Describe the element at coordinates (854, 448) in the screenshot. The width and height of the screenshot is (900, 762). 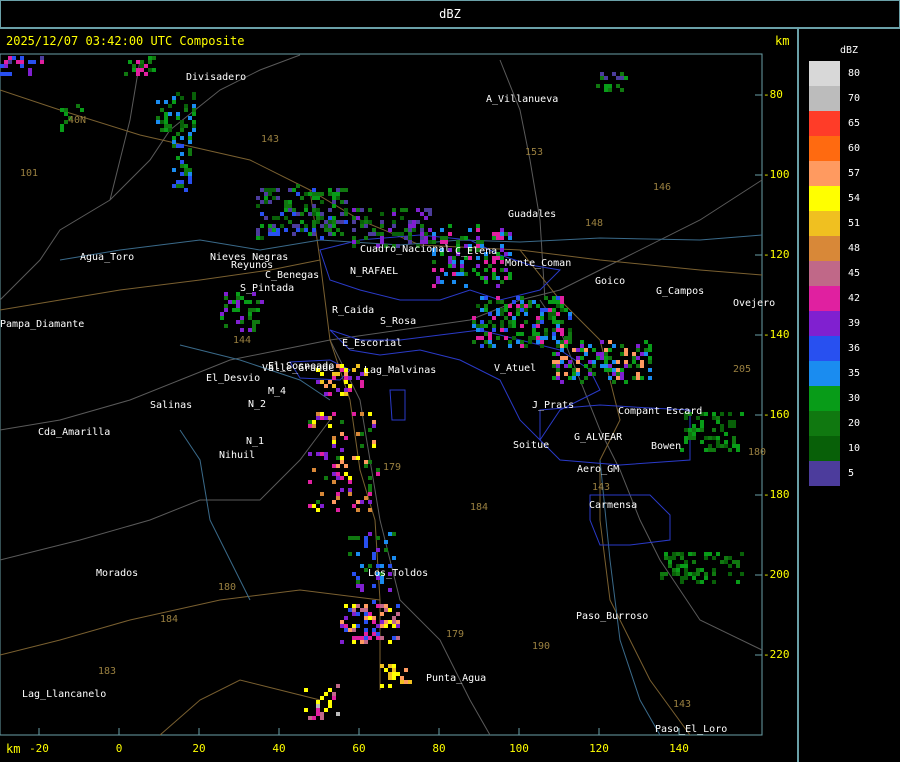
I see `legend-value: 10` at that location.